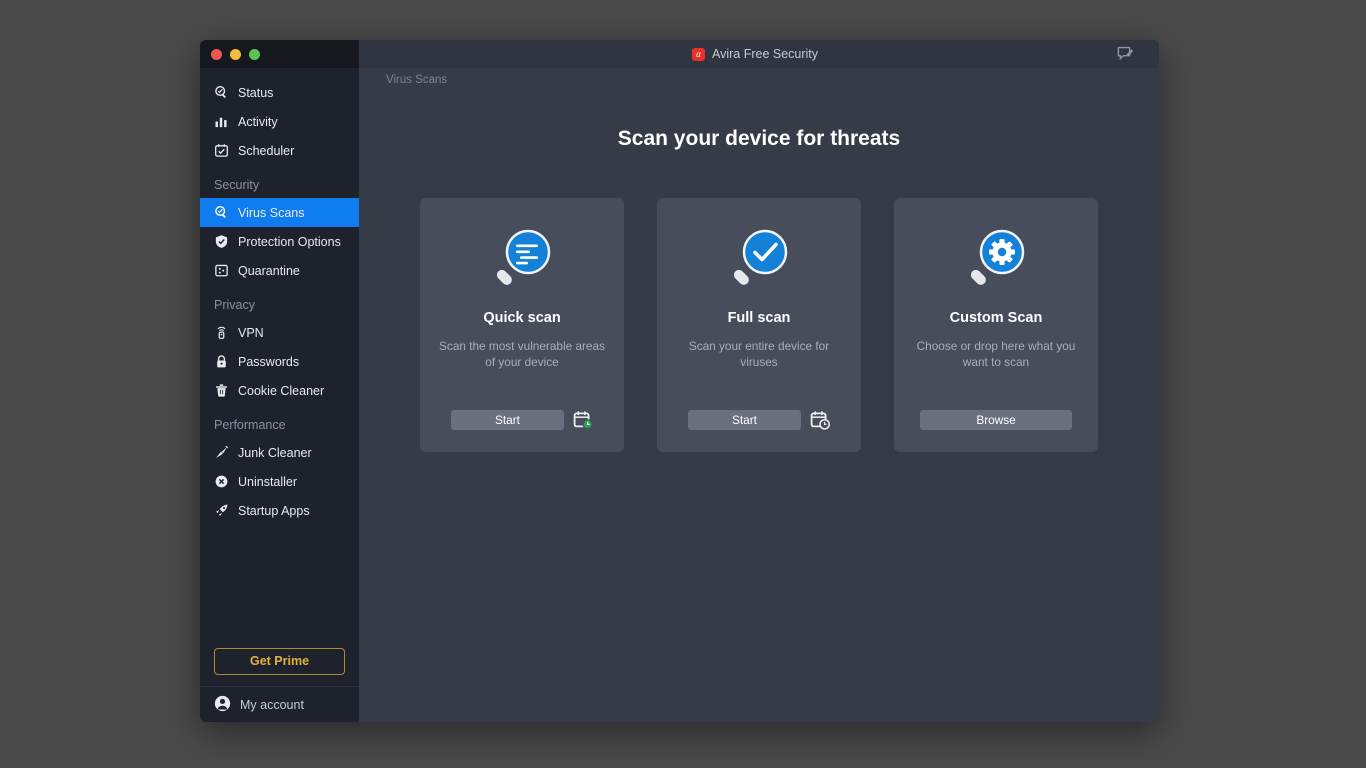  I want to click on close-window-button, so click(216, 54).